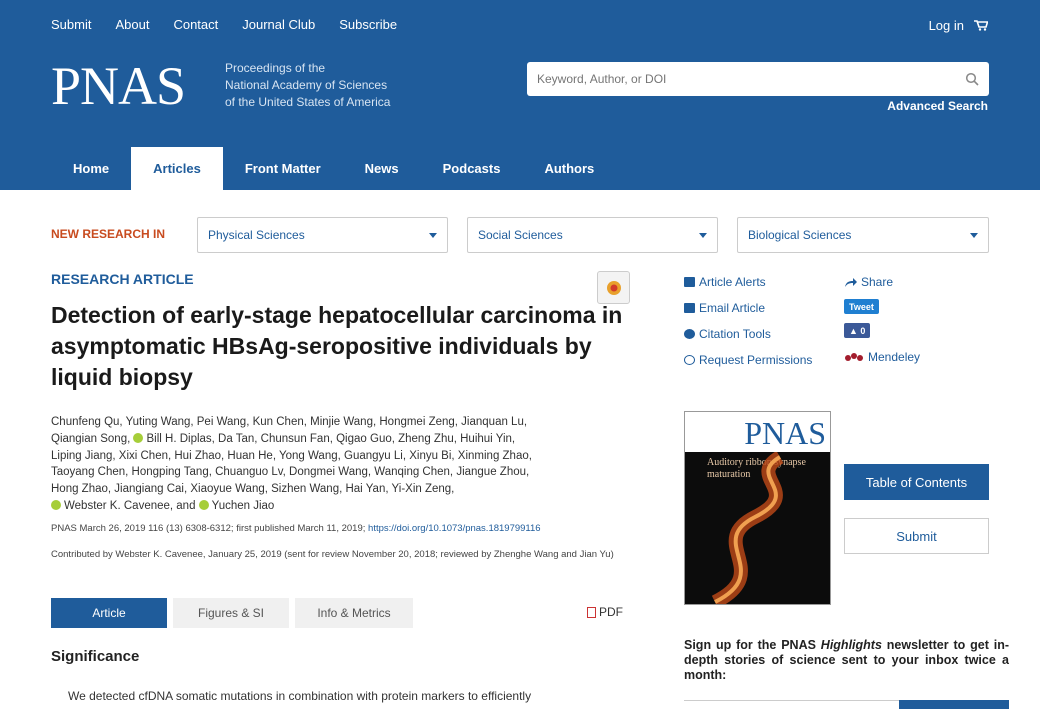  Describe the element at coordinates (946, 25) in the screenshot. I see `login-link: Log in` at that location.